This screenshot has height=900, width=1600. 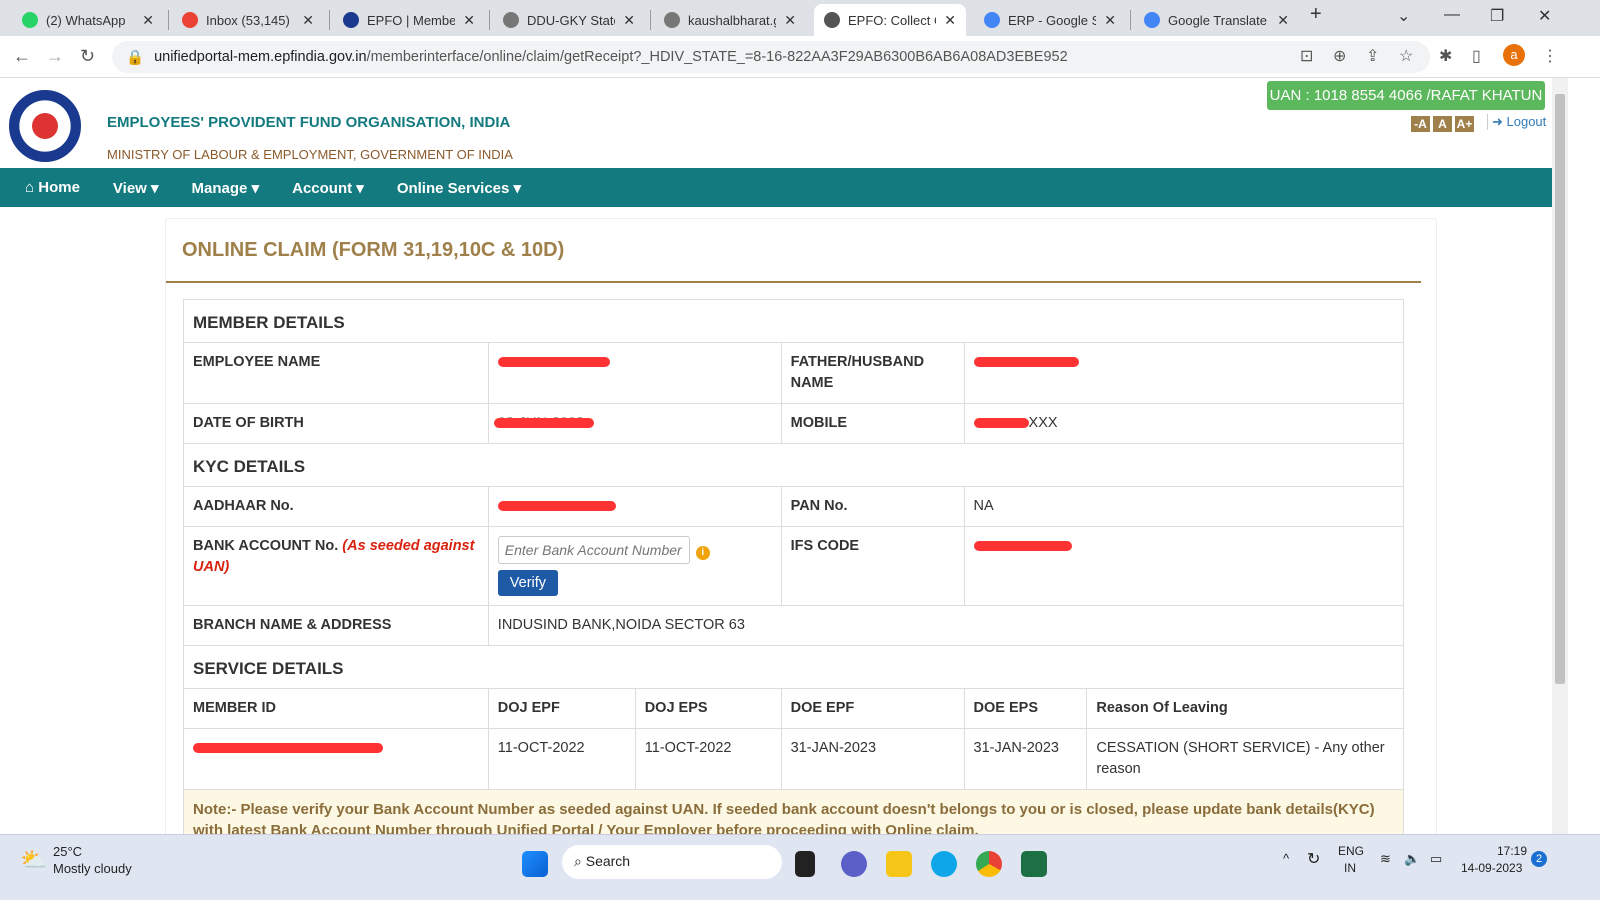 What do you see at coordinates (535, 864) in the screenshot?
I see `start-button` at bounding box center [535, 864].